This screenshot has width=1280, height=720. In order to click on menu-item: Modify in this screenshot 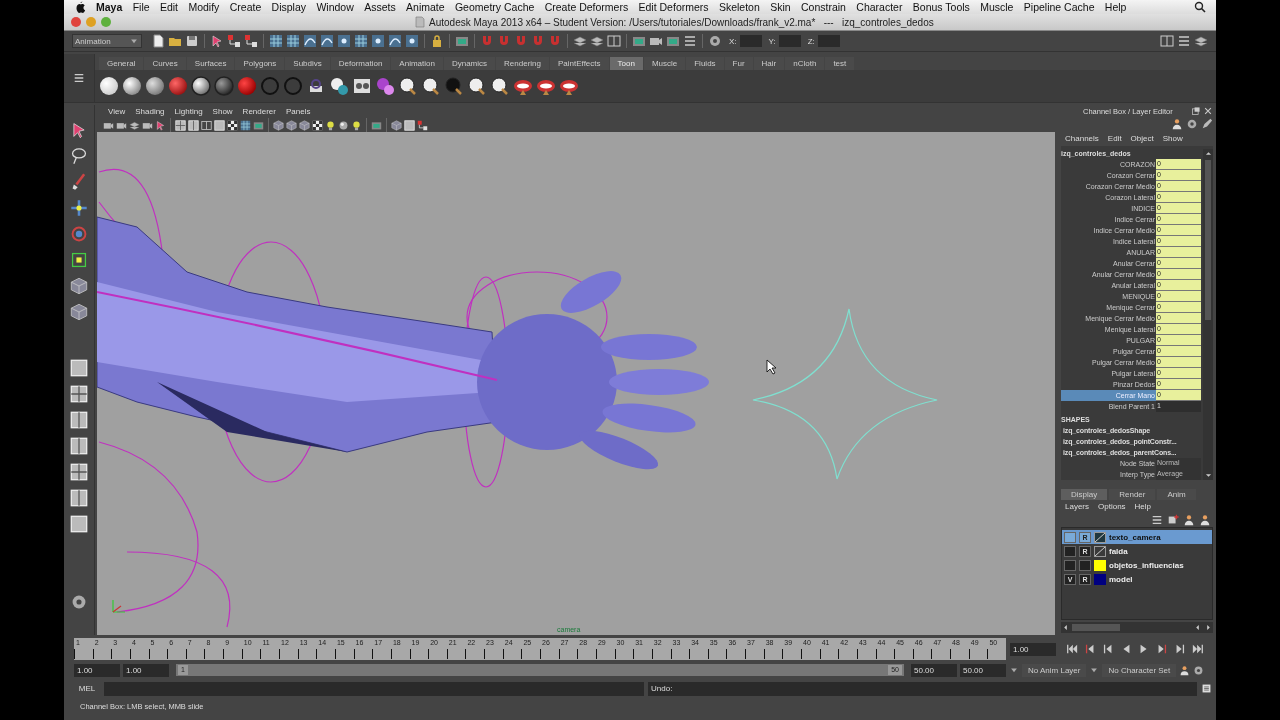, I will do `click(204, 7)`.